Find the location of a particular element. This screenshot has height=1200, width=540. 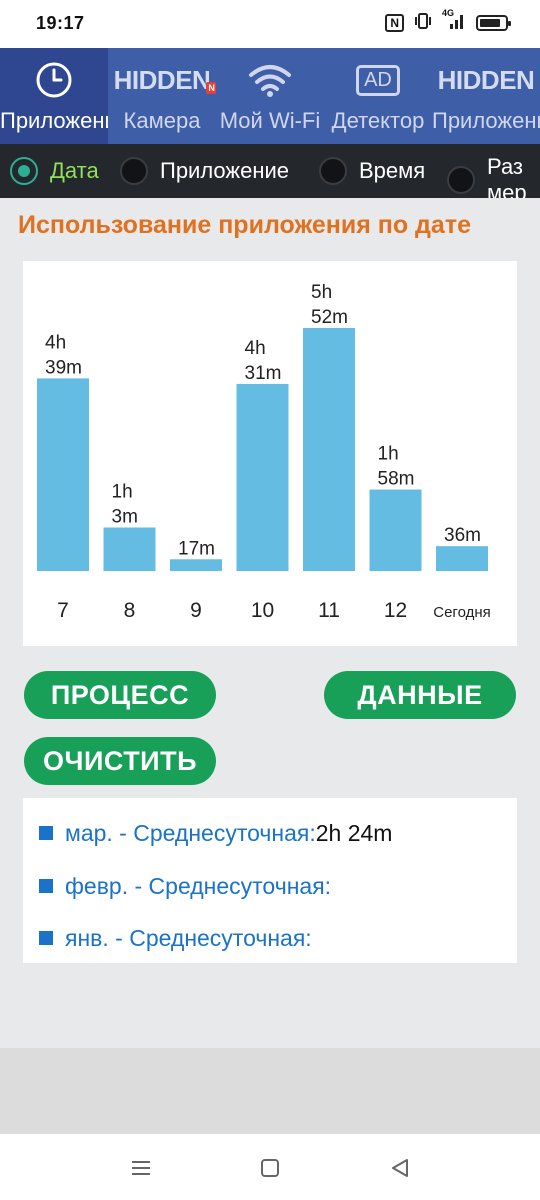

home-icon is located at coordinates (270, 1168).